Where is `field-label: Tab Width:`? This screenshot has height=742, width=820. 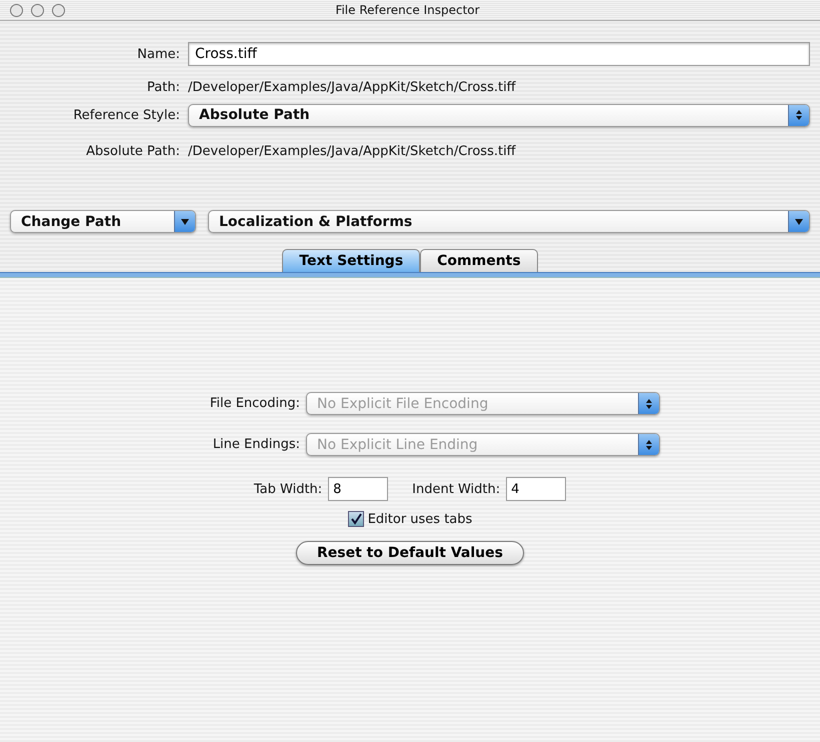 field-label: Tab Width: is located at coordinates (288, 489).